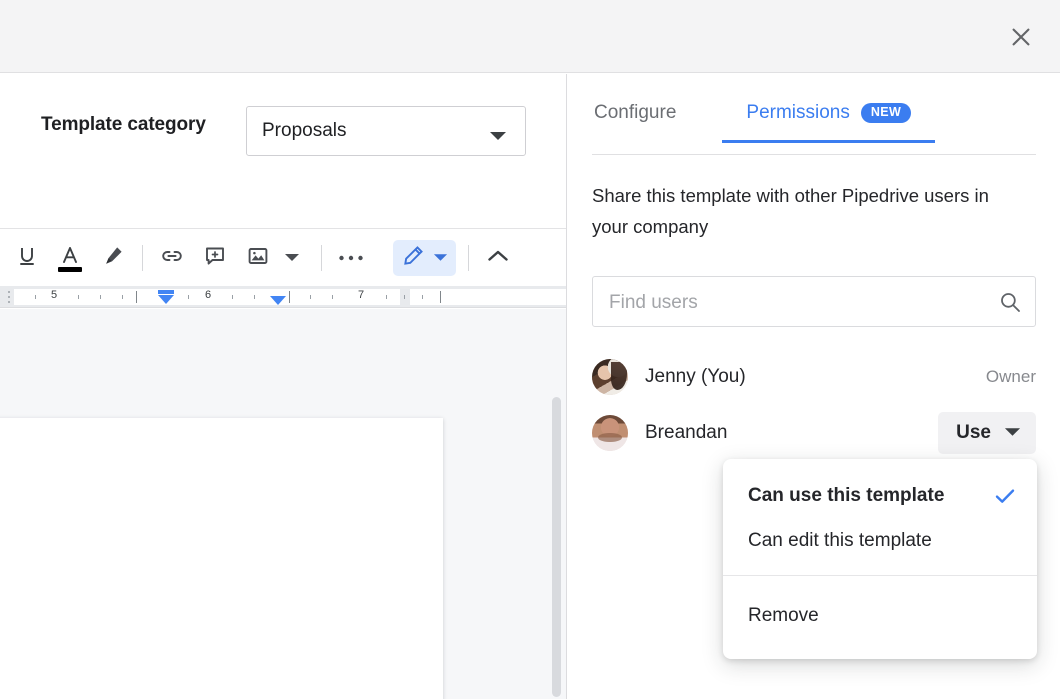 The image size is (1060, 699). I want to click on close-icon, so click(1021, 37).